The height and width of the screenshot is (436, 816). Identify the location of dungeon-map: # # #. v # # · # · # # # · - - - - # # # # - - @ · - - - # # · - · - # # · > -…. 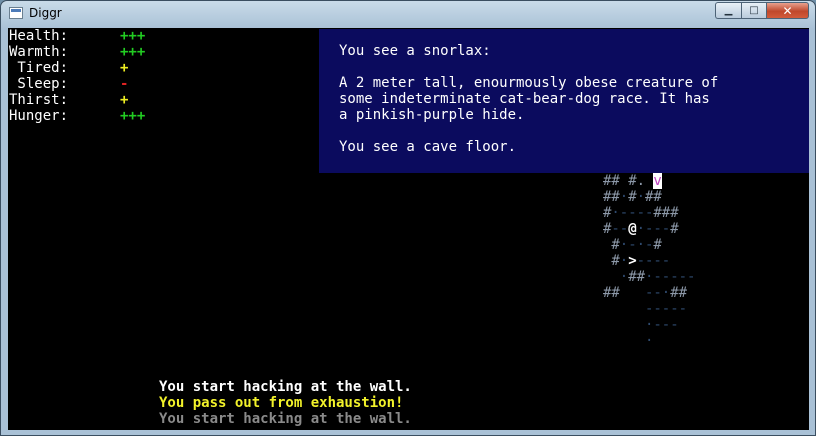
(663, 263).